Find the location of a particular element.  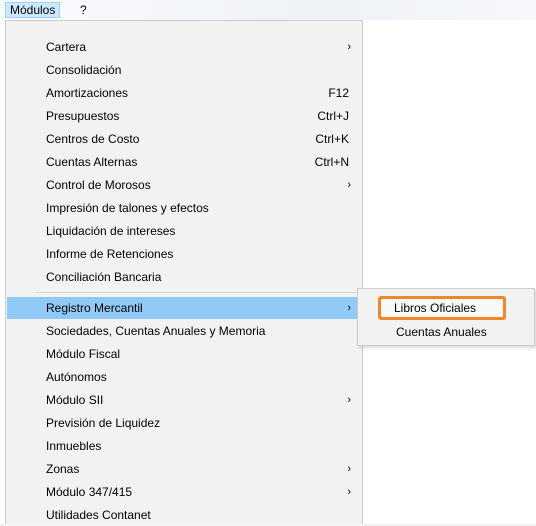

menu-item-label: Módulo SII is located at coordinates (75, 400).